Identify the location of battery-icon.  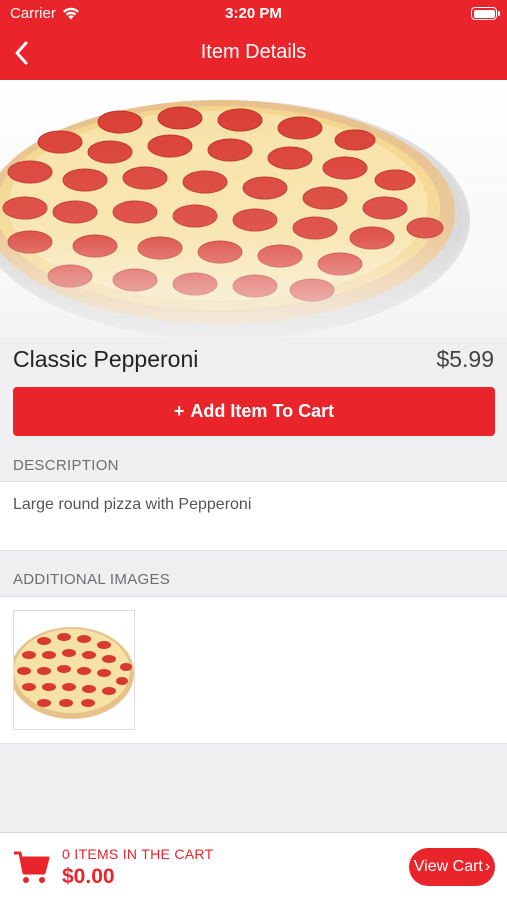
(485, 13).